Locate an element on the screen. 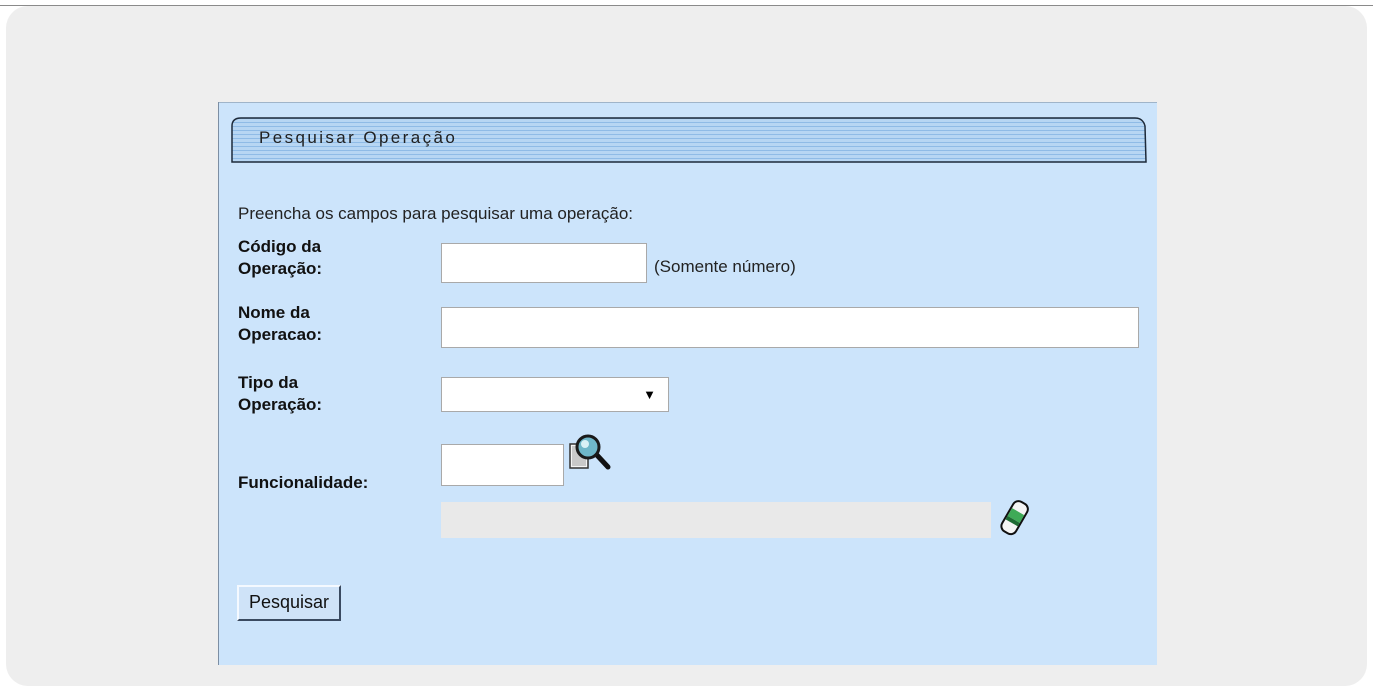  chevron-down-icon: ▼ is located at coordinates (649, 394).